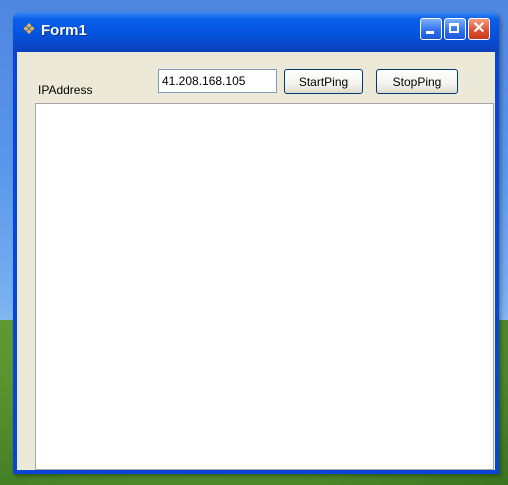 The width and height of the screenshot is (508, 485). I want to click on ip-address-input, so click(217, 81).